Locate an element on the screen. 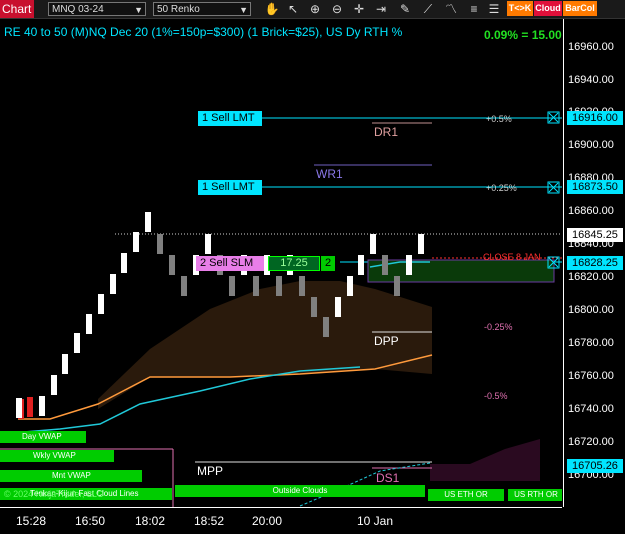 The image size is (625, 534). ds1-label: DS1 is located at coordinates (388, 478).